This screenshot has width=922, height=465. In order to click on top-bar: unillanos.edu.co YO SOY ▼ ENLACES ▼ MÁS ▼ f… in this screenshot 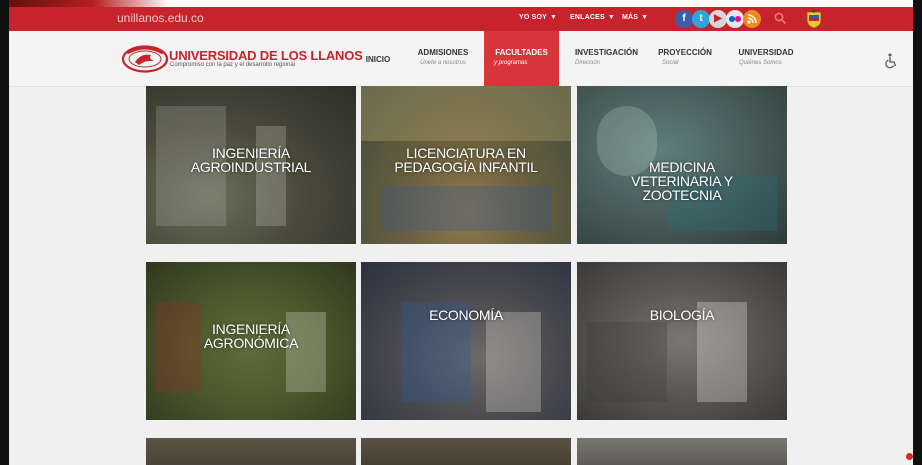, I will do `click(461, 19)`.